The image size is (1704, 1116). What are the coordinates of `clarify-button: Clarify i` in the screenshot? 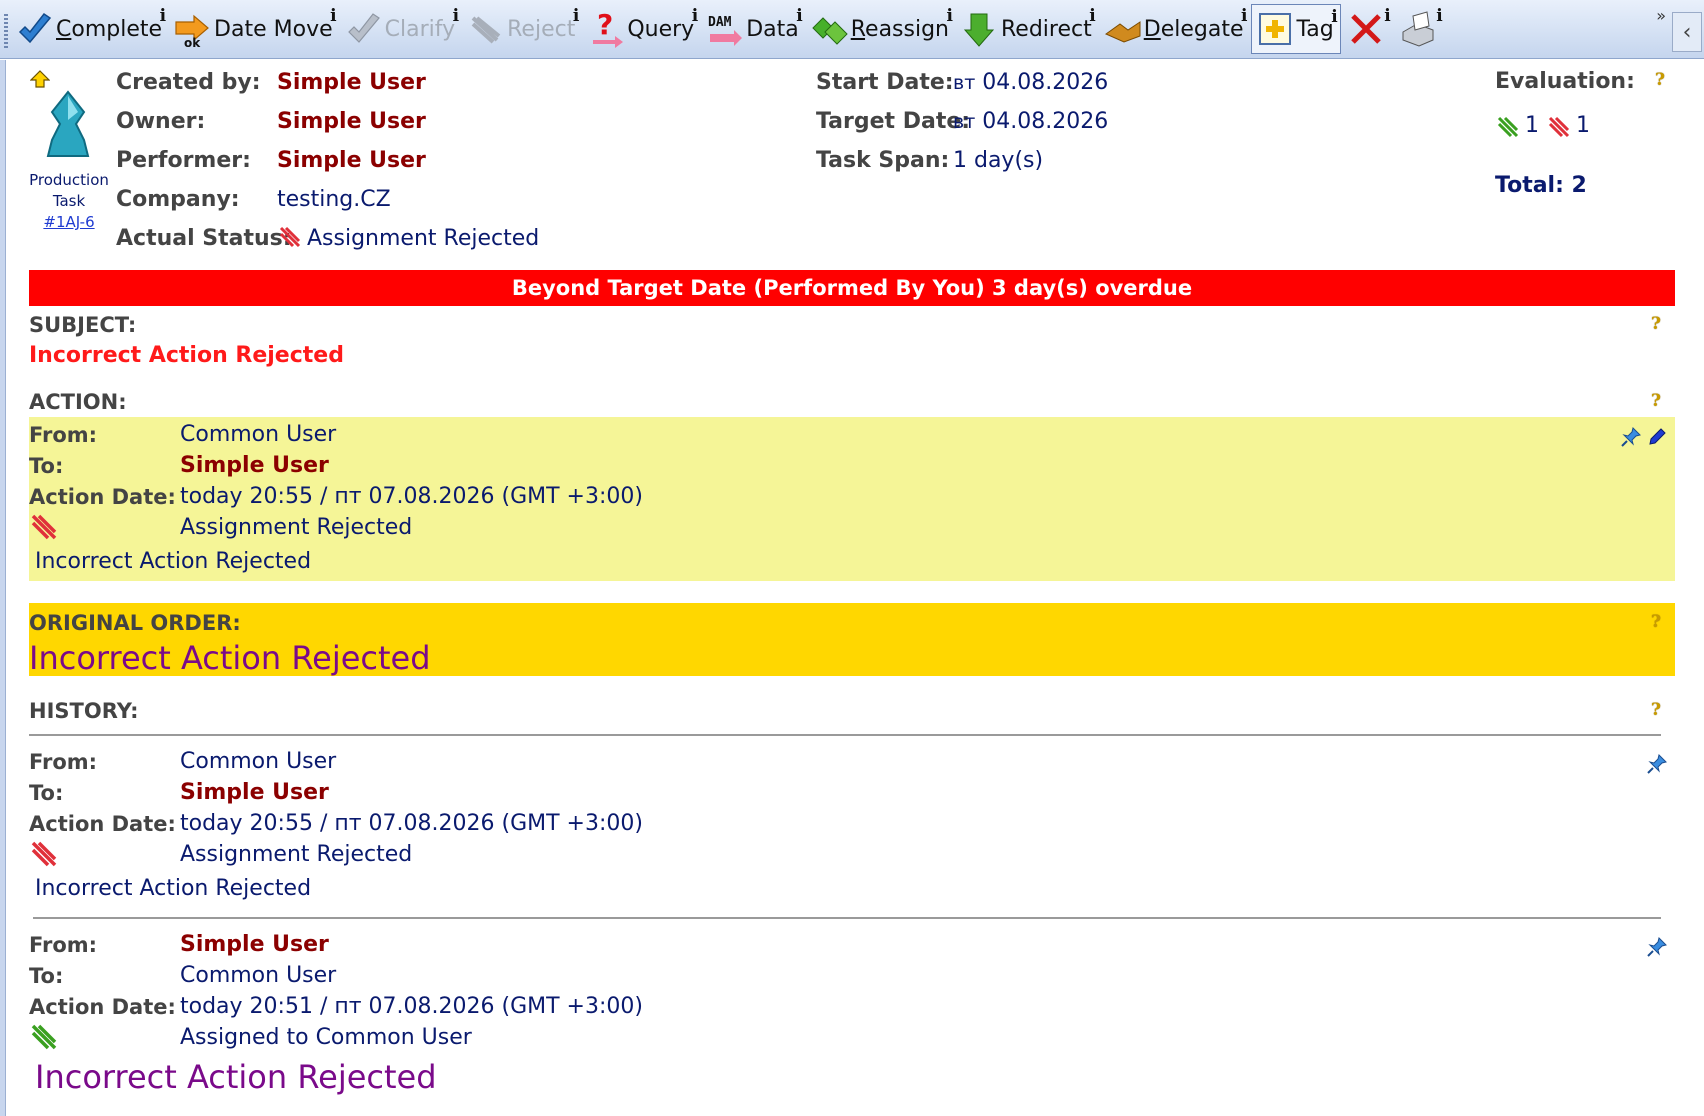 It's located at (401, 29).